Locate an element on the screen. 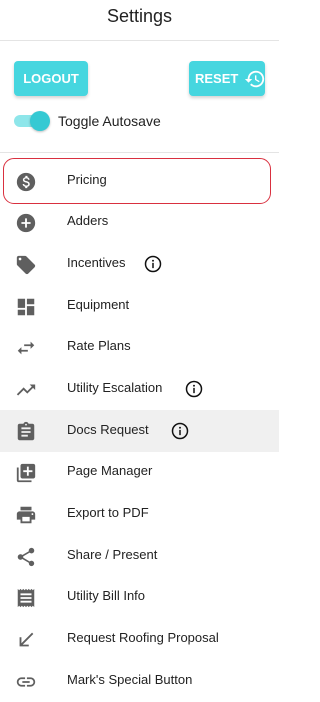  share-icon is located at coordinates (26, 557).